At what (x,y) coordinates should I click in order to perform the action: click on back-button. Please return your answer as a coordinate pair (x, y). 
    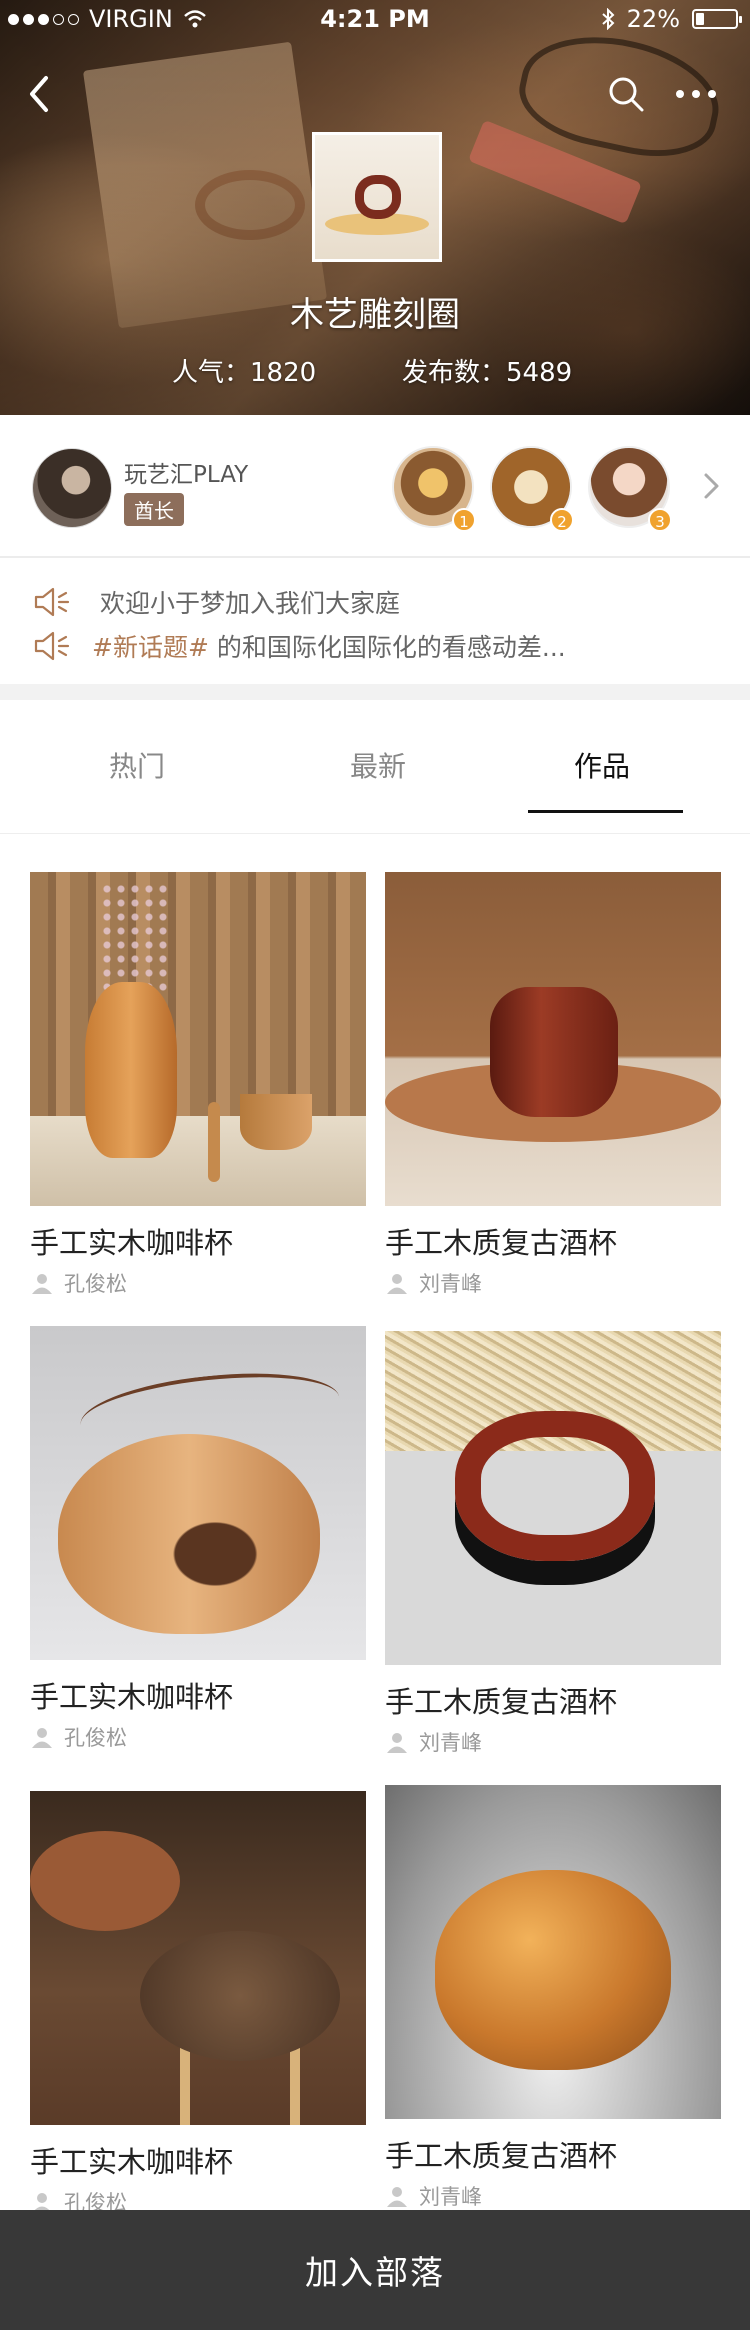
    Looking at the image, I should click on (40, 94).